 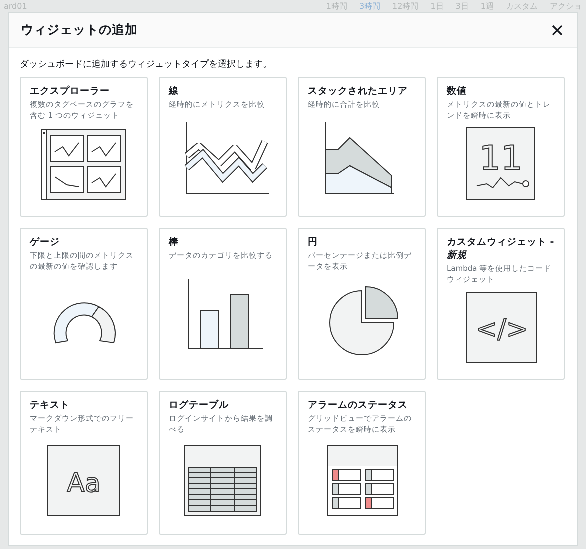 What do you see at coordinates (501, 250) in the screenshot?
I see `widget-title: カスタムウィジェット - 新規` at bounding box center [501, 250].